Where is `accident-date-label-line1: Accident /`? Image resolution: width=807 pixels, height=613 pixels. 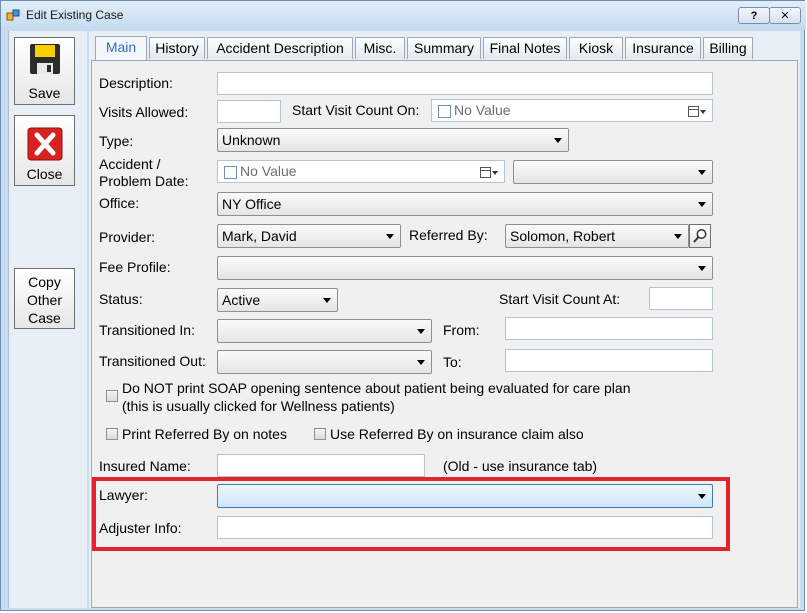 accident-date-label-line1: Accident / is located at coordinates (130, 164).